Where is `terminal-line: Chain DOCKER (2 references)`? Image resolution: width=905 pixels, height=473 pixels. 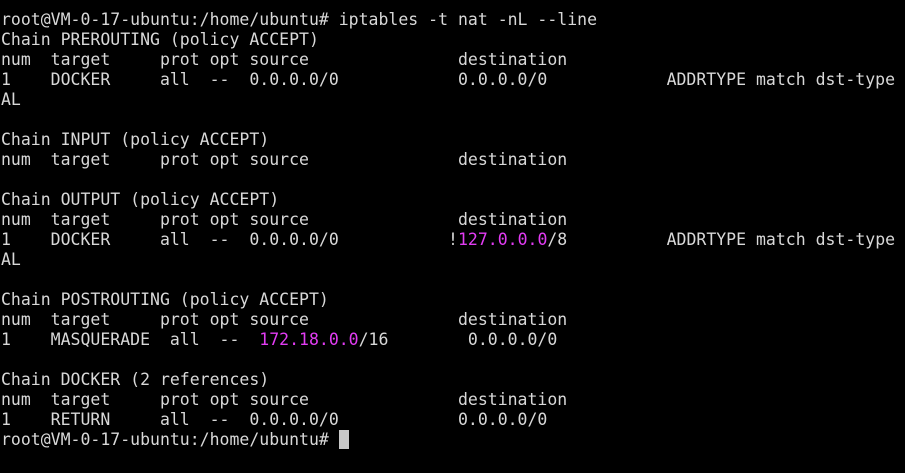
terminal-line: Chain DOCKER (2 references) is located at coordinates (453, 380).